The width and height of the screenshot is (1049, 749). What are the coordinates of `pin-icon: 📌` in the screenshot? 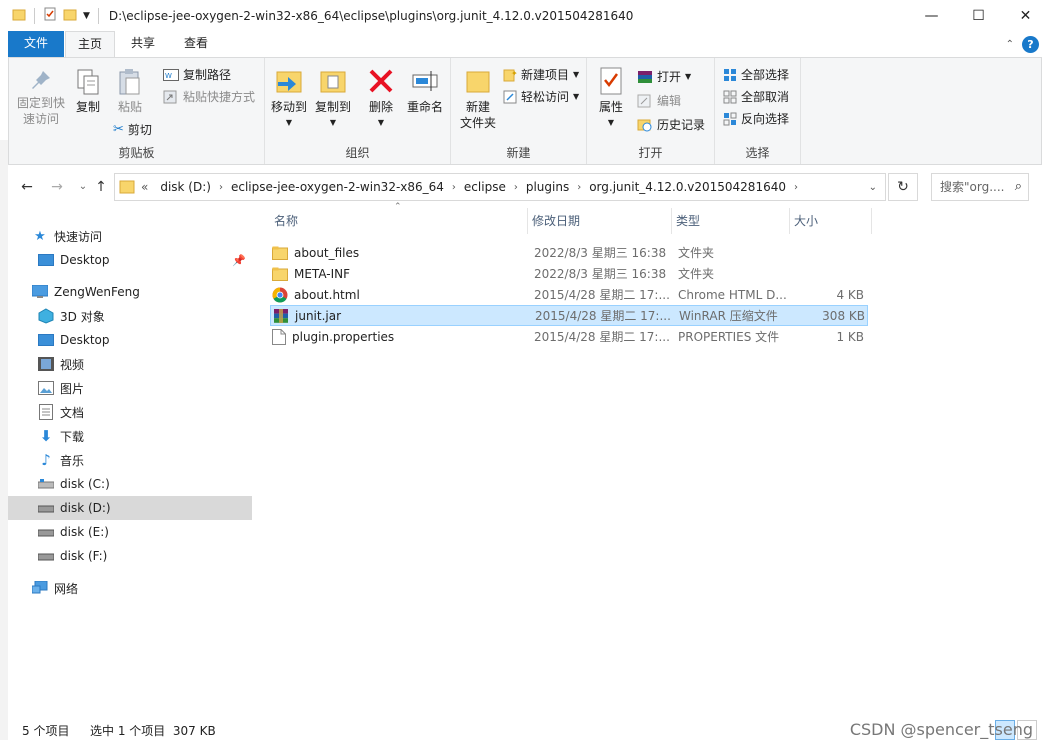 It's located at (239, 260).